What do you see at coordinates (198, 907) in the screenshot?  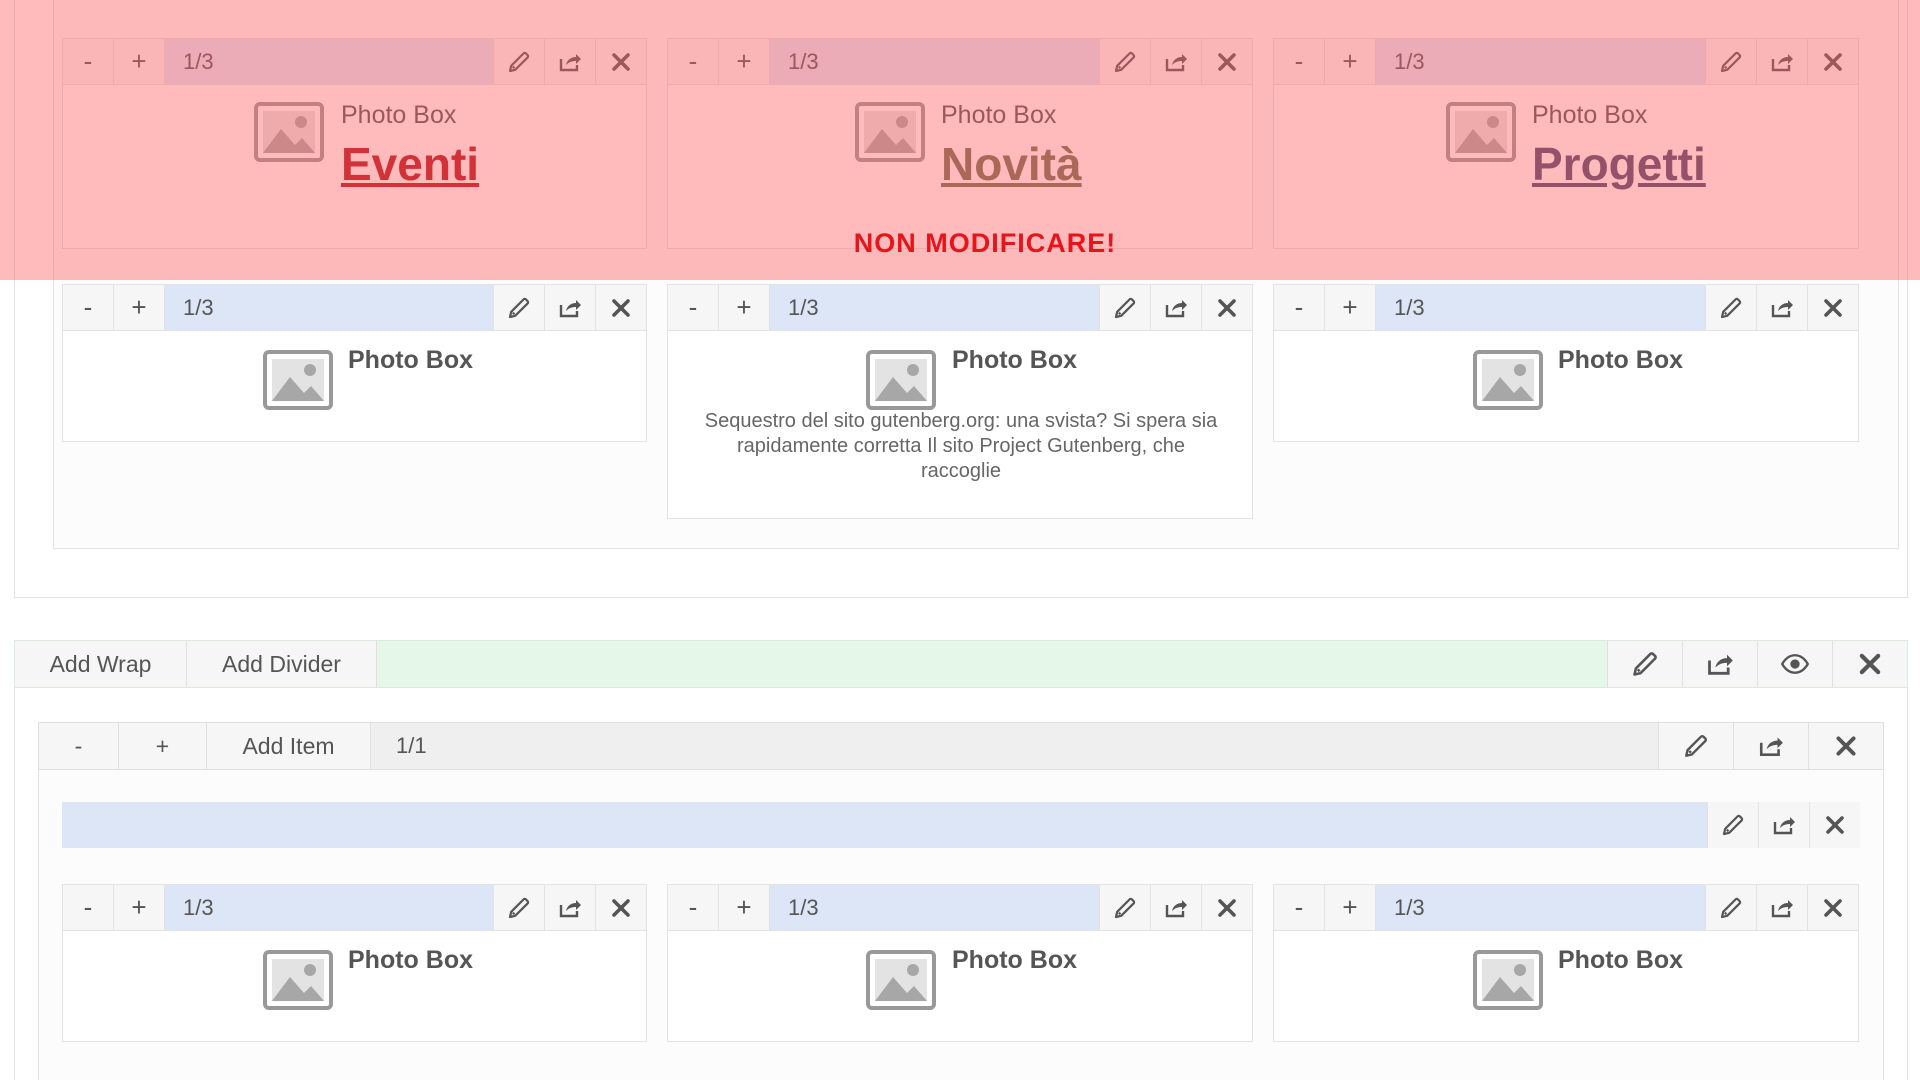 I see `size-label: 1/3` at bounding box center [198, 907].